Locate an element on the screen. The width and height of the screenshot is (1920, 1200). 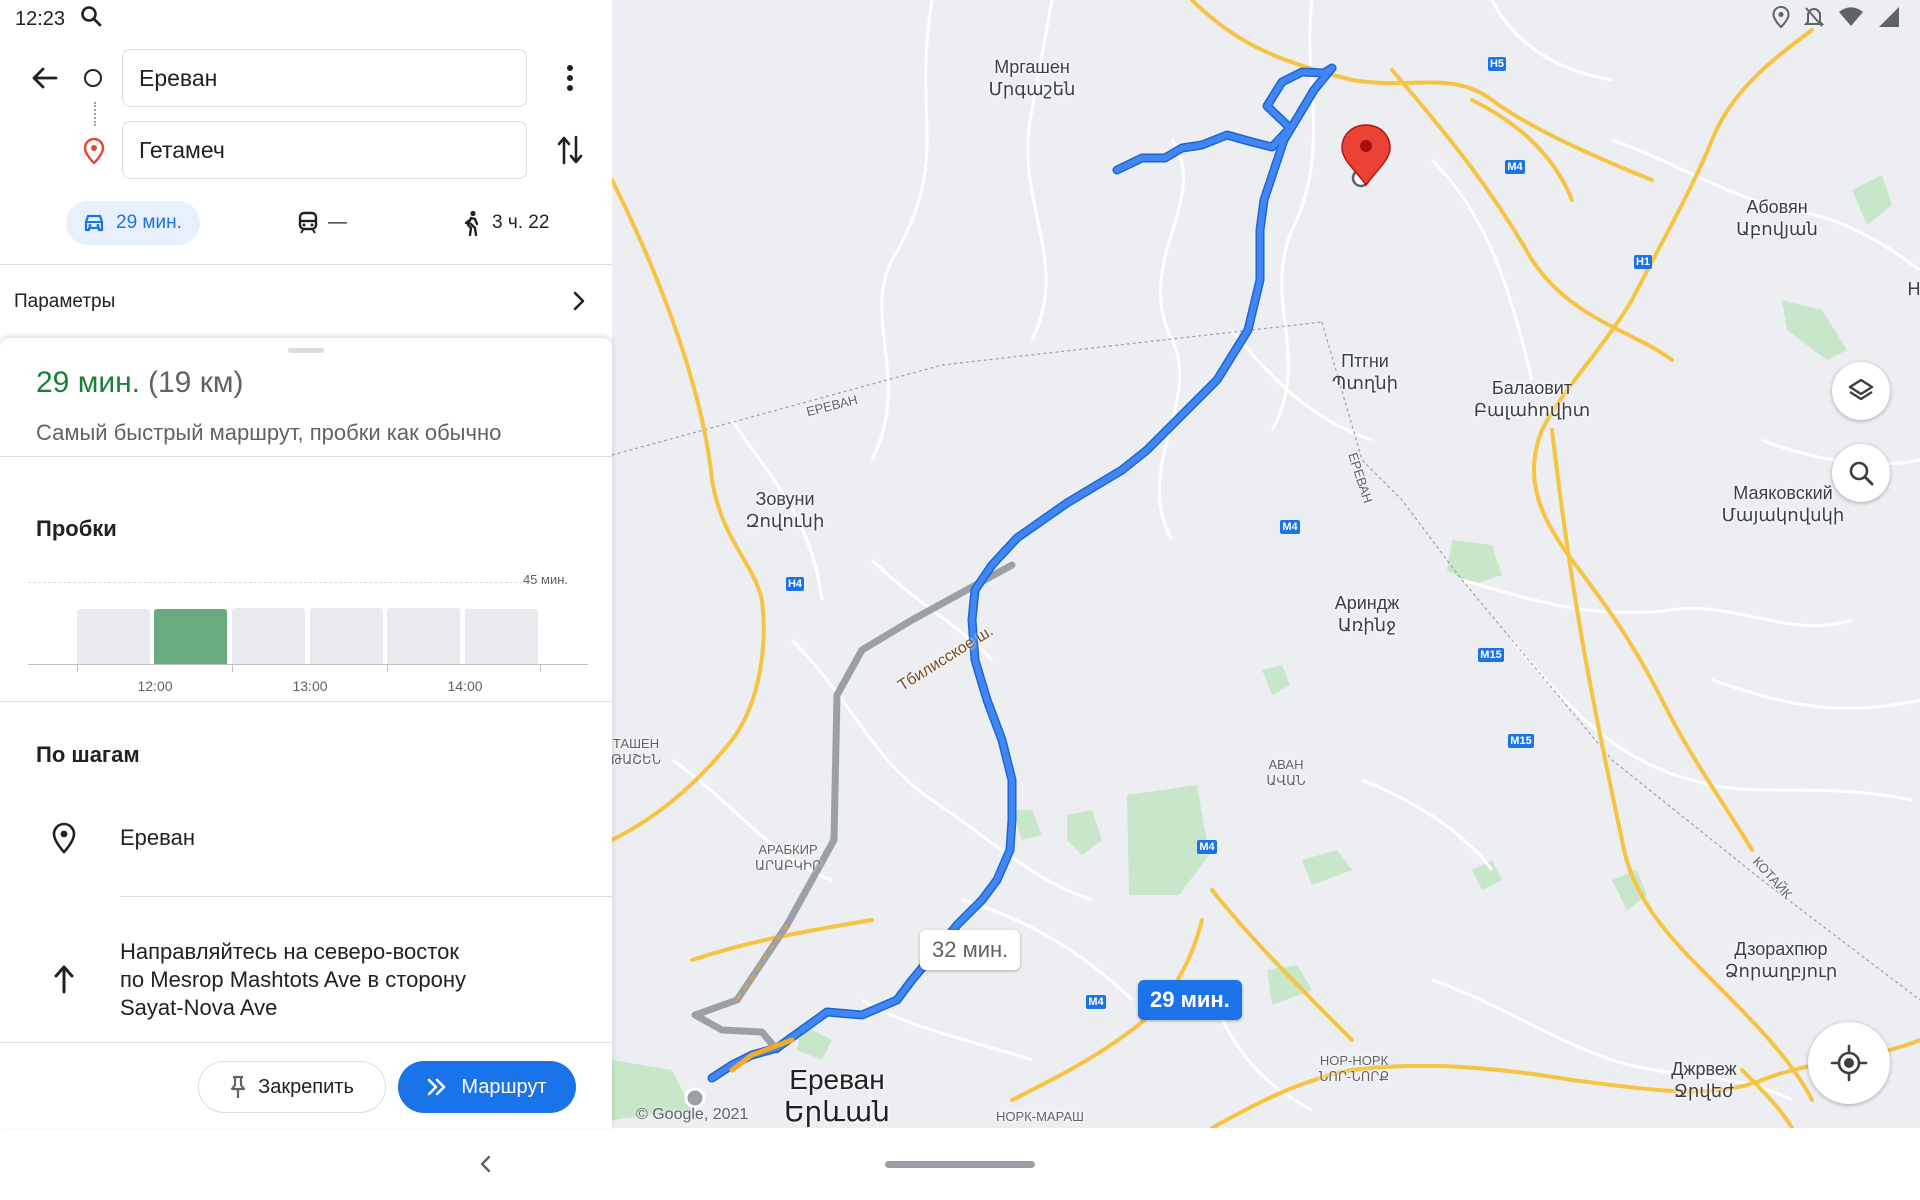
destination-input: Гетамеч is located at coordinates (324, 150).